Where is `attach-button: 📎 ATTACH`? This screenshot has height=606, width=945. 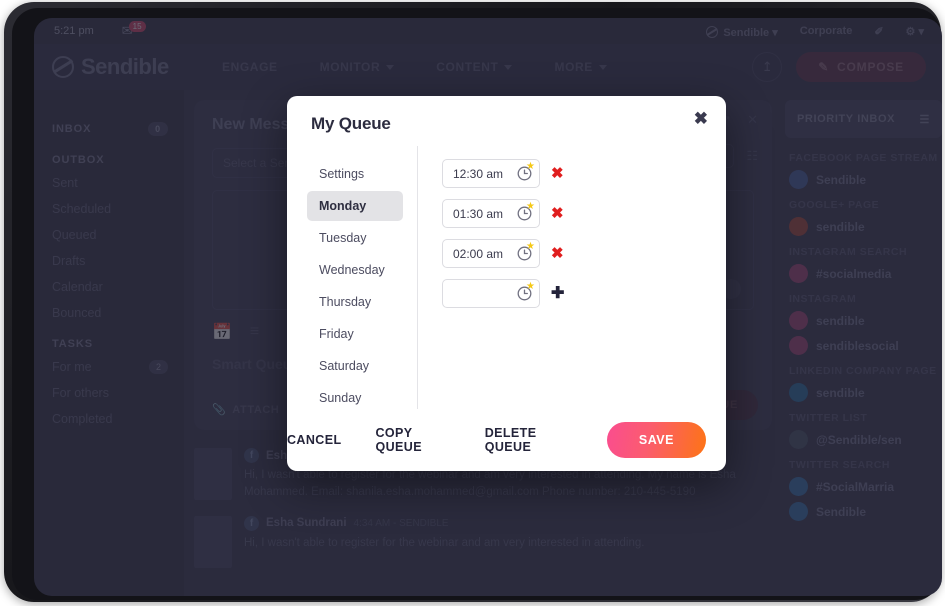
attach-button: 📎 ATTACH is located at coordinates (245, 410).